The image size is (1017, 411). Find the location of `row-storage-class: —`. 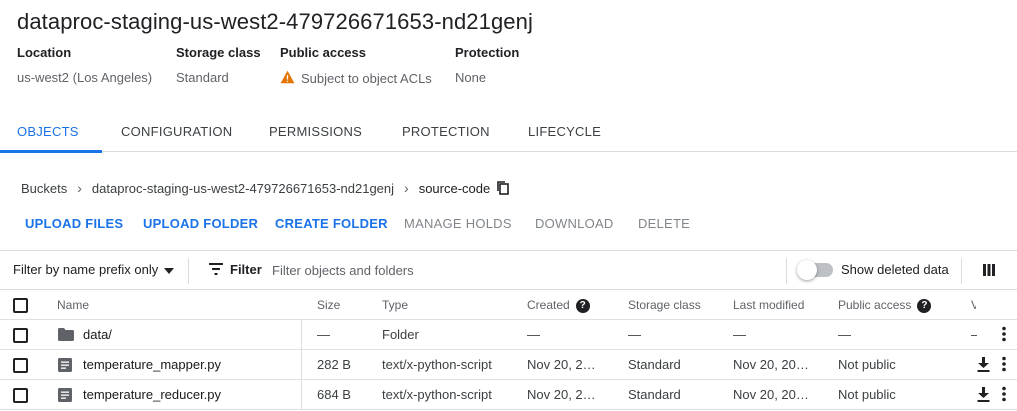

row-storage-class: — is located at coordinates (634, 334).